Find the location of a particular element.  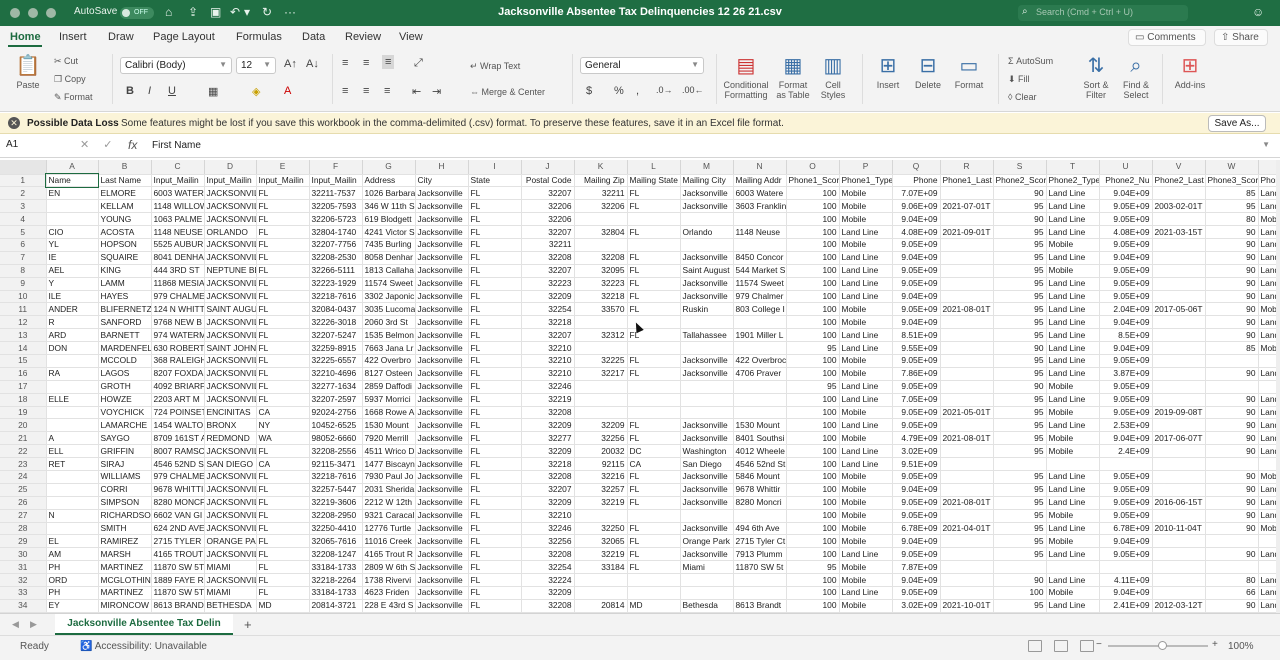

cell: 1738 Rivervi is located at coordinates (389, 580).